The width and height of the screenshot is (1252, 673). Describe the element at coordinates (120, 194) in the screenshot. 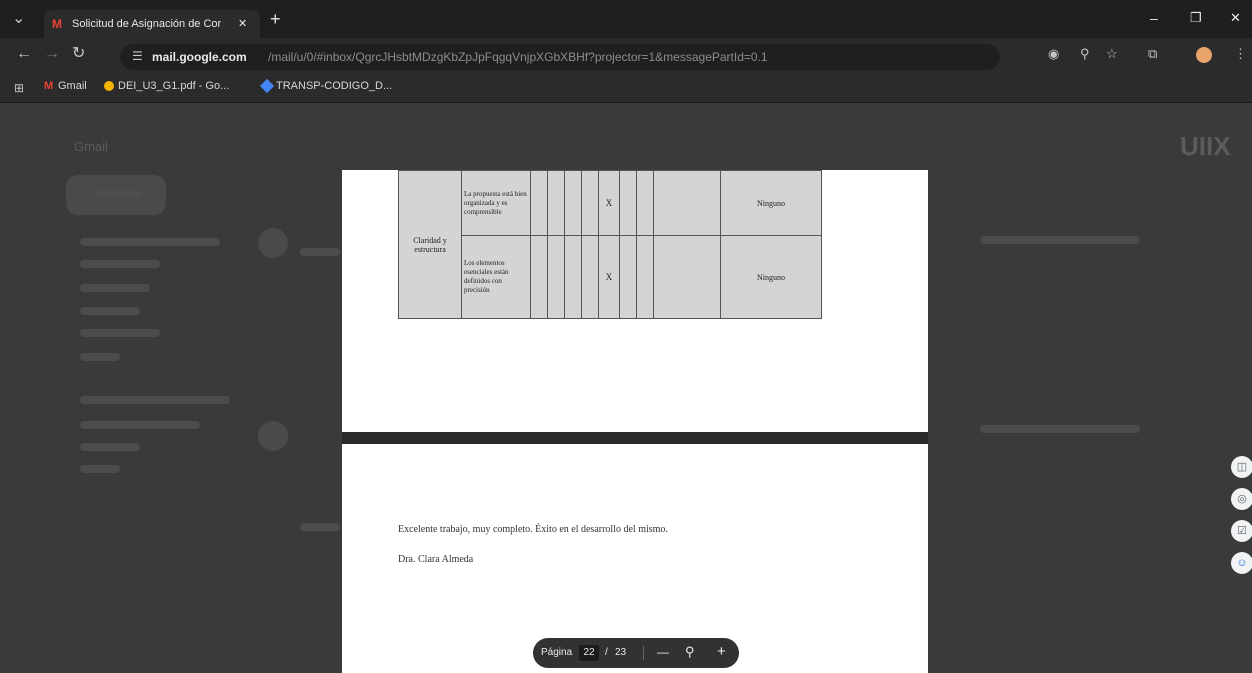

I see `compose-label: Redactar` at that location.